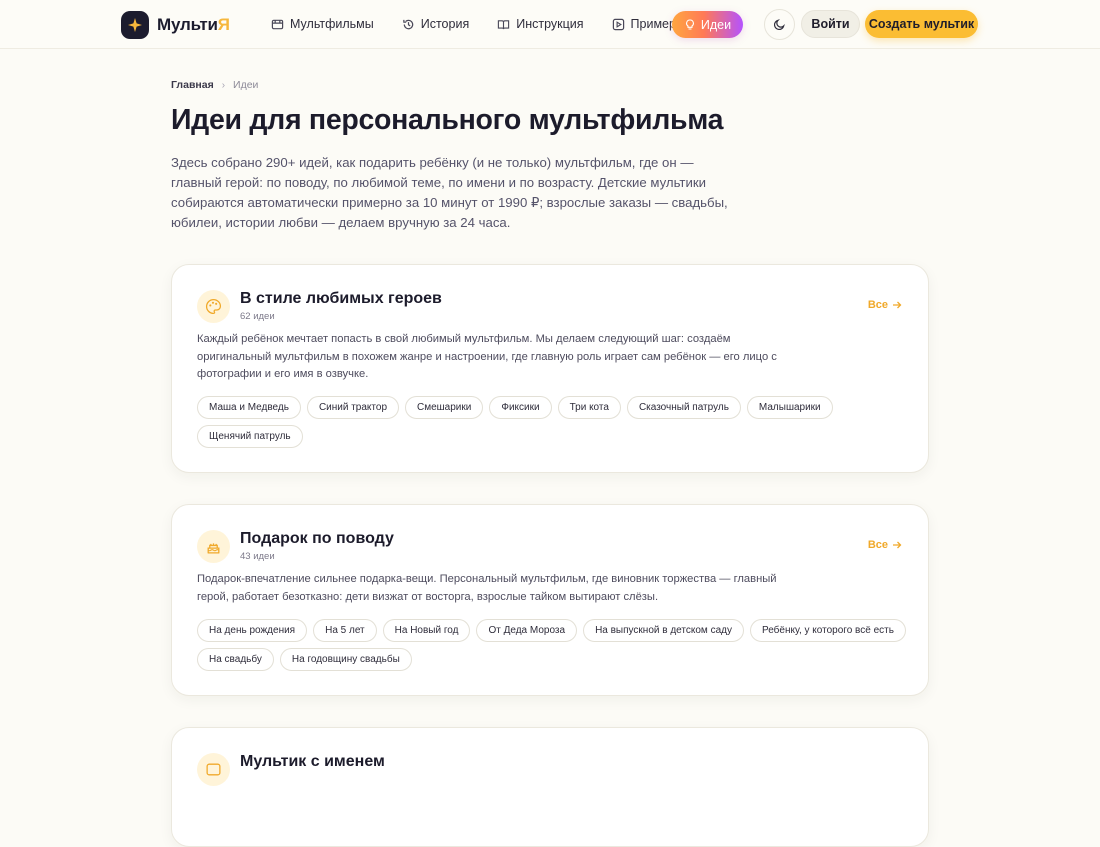 The image size is (1100, 847). Describe the element at coordinates (589, 407) in the screenshot. I see `tag-chip: Три кота` at that location.